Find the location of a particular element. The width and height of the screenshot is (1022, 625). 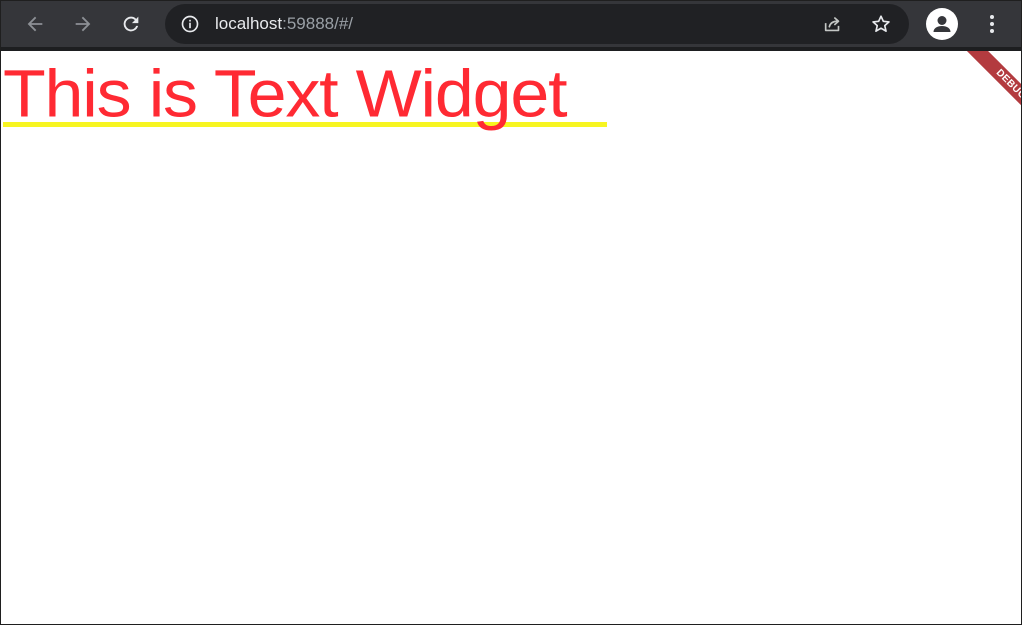

back-button is located at coordinates (35, 24).